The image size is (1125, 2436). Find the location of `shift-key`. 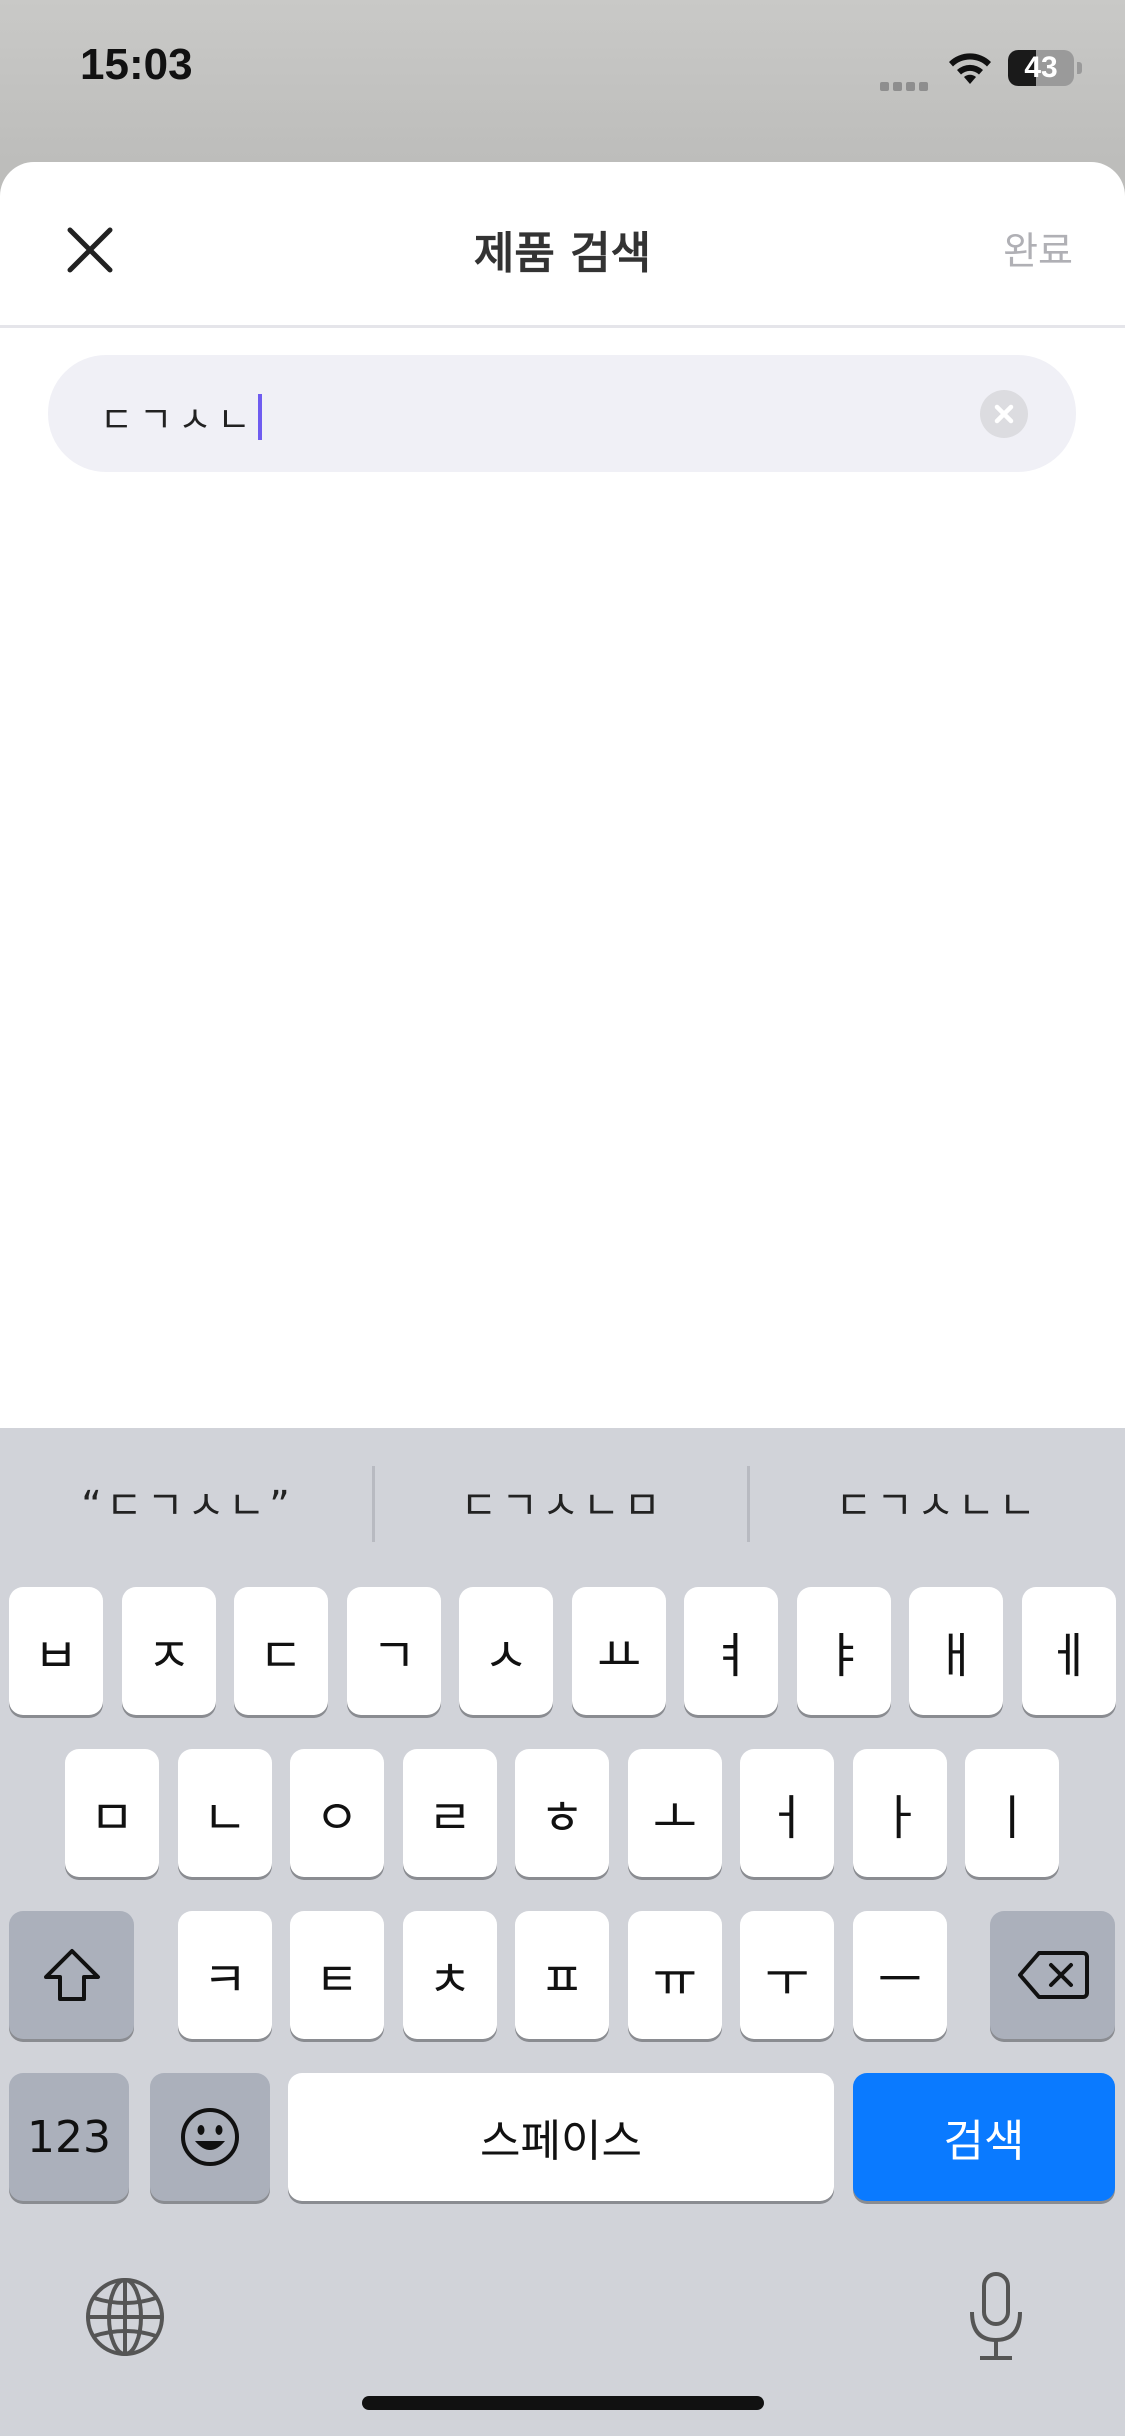

shift-key is located at coordinates (71, 1975).